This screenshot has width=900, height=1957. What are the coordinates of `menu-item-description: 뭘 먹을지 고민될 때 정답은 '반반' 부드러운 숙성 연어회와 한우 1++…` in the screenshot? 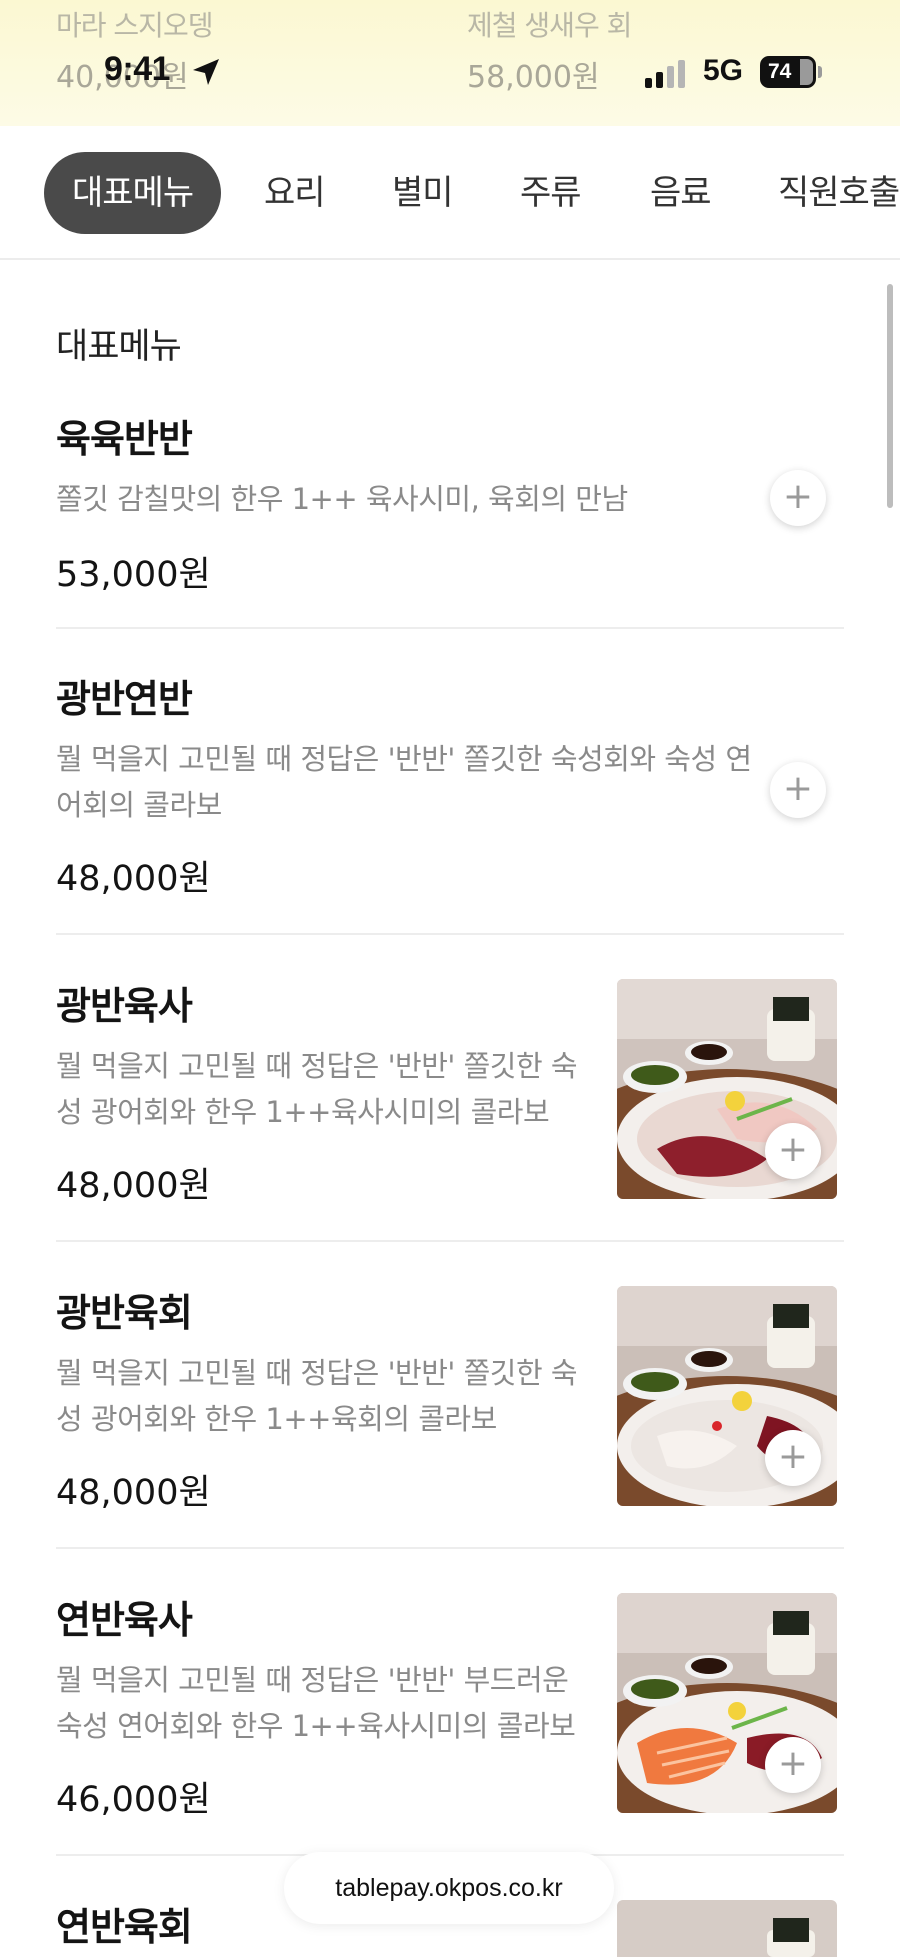 It's located at (316, 1703).